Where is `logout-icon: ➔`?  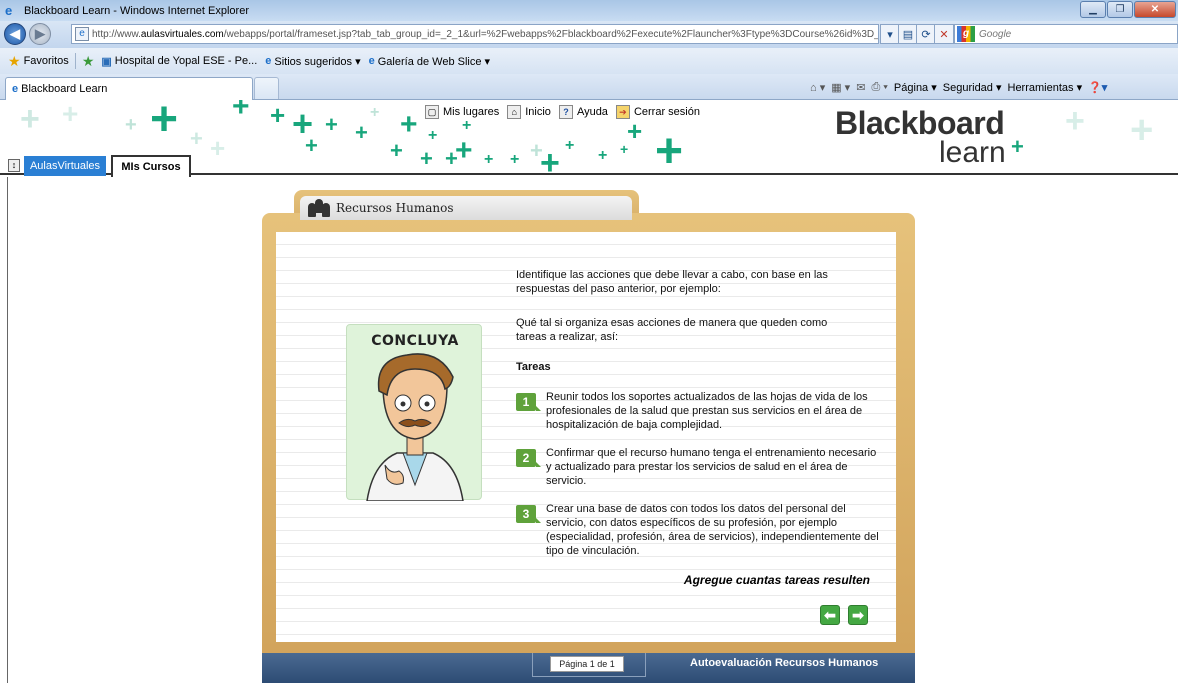
logout-icon: ➔ is located at coordinates (622, 112).